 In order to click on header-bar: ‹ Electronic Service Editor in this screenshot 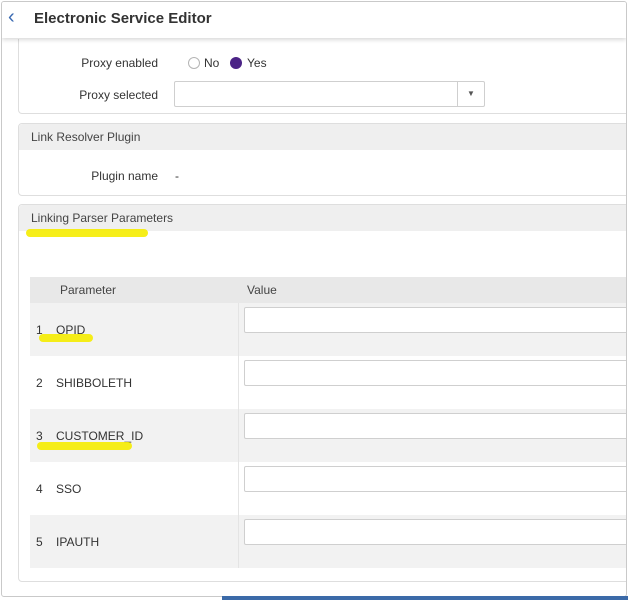, I will do `click(314, 20)`.